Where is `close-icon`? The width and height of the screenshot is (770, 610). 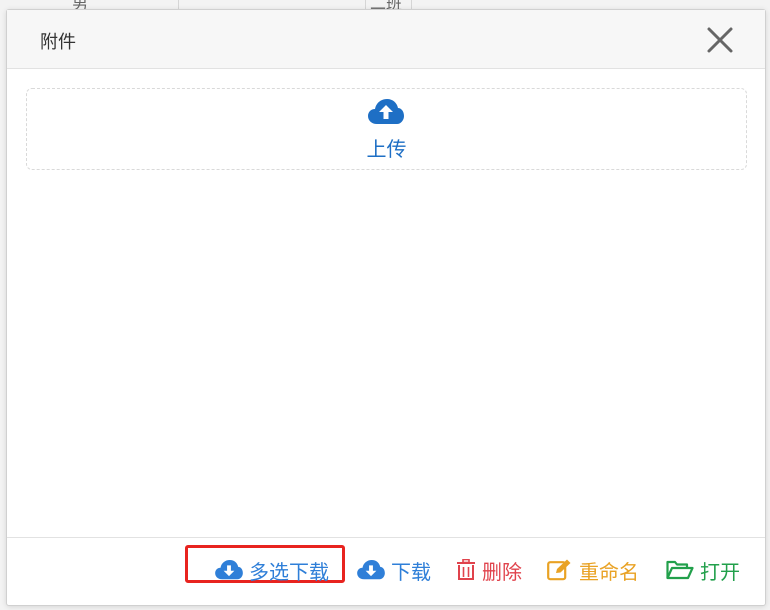
close-icon is located at coordinates (720, 40).